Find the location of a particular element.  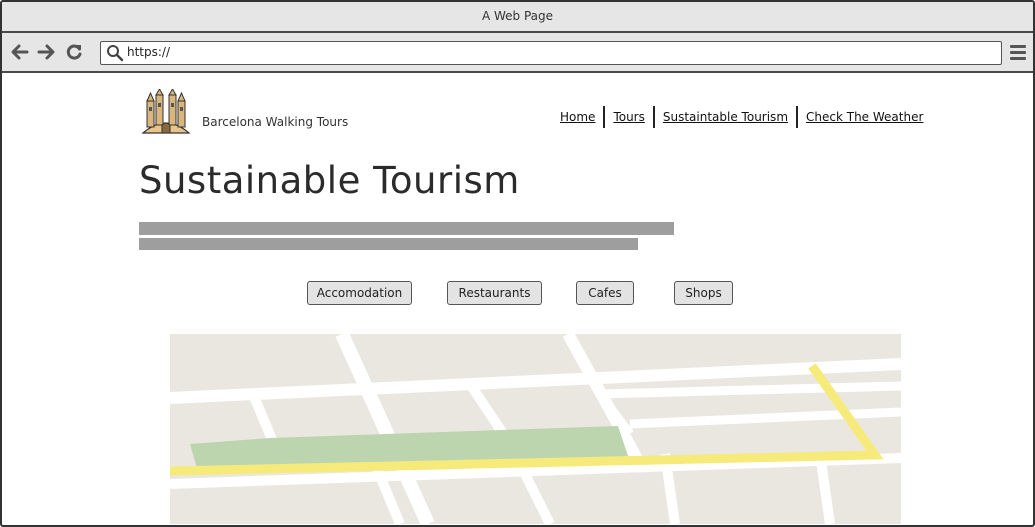

nav-link-home: Home is located at coordinates (577, 117).